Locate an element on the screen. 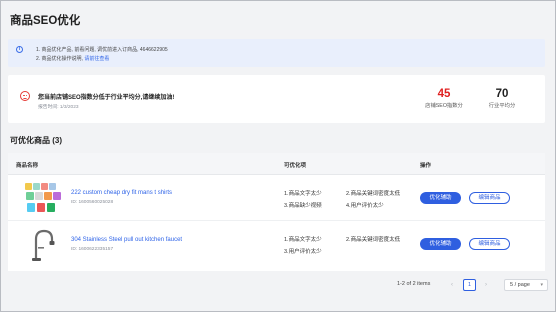 The image size is (556, 312). score-report-date: 报告时间: 1/3/2023 is located at coordinates (58, 107).